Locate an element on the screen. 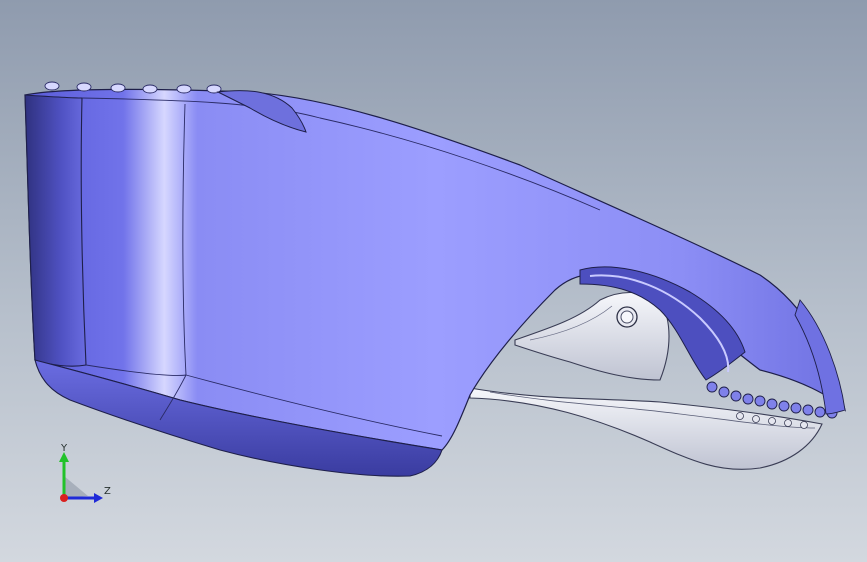 The height and width of the screenshot is (562, 867). triad-xy-plane-icon is located at coordinates (76, 487).